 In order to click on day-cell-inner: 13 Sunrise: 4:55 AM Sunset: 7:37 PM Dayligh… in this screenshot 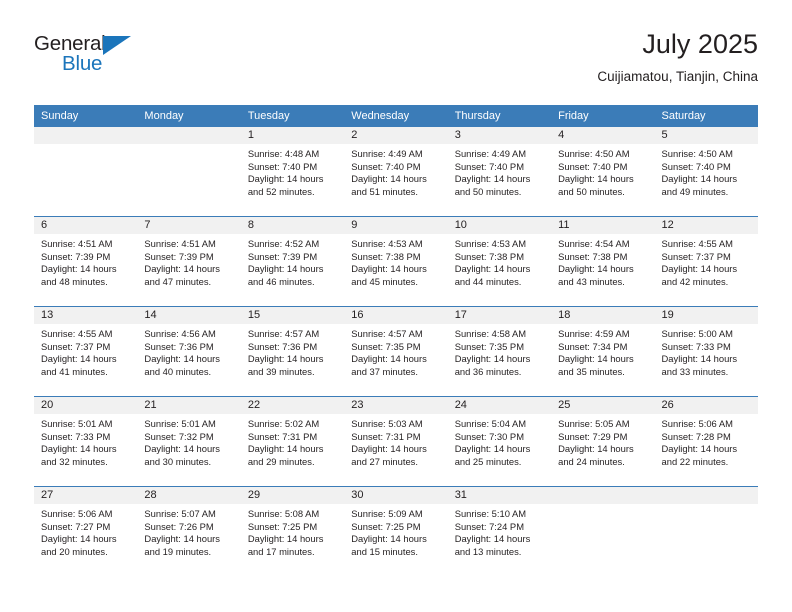, I will do `click(86, 351)`.